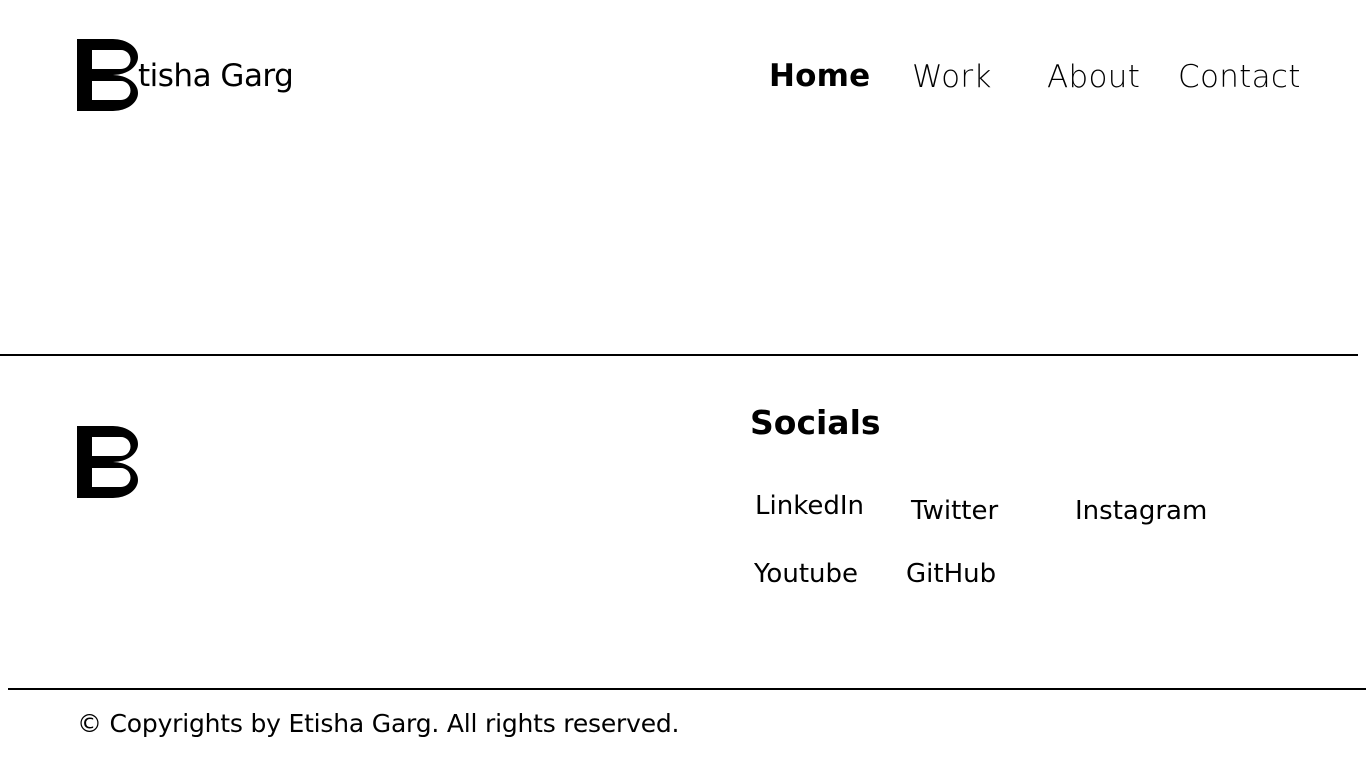  Describe the element at coordinates (809, 506) in the screenshot. I see `linkedin-link: LinkedIn` at that location.